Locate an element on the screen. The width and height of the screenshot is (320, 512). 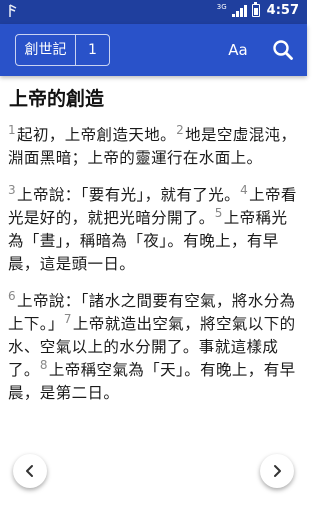
chevron-right-icon is located at coordinates (277, 471).